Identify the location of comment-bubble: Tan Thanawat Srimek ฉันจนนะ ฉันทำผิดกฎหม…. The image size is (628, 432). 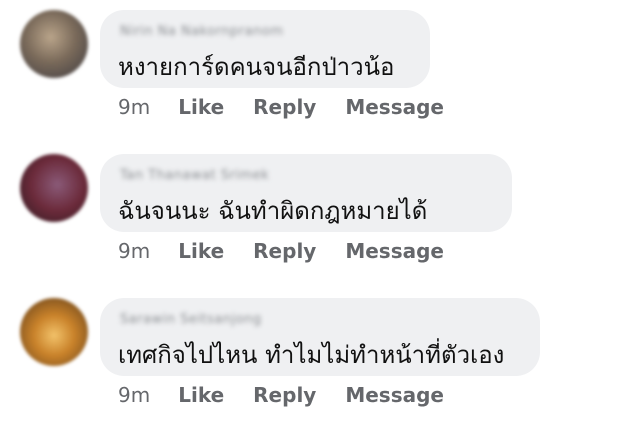
(306, 193).